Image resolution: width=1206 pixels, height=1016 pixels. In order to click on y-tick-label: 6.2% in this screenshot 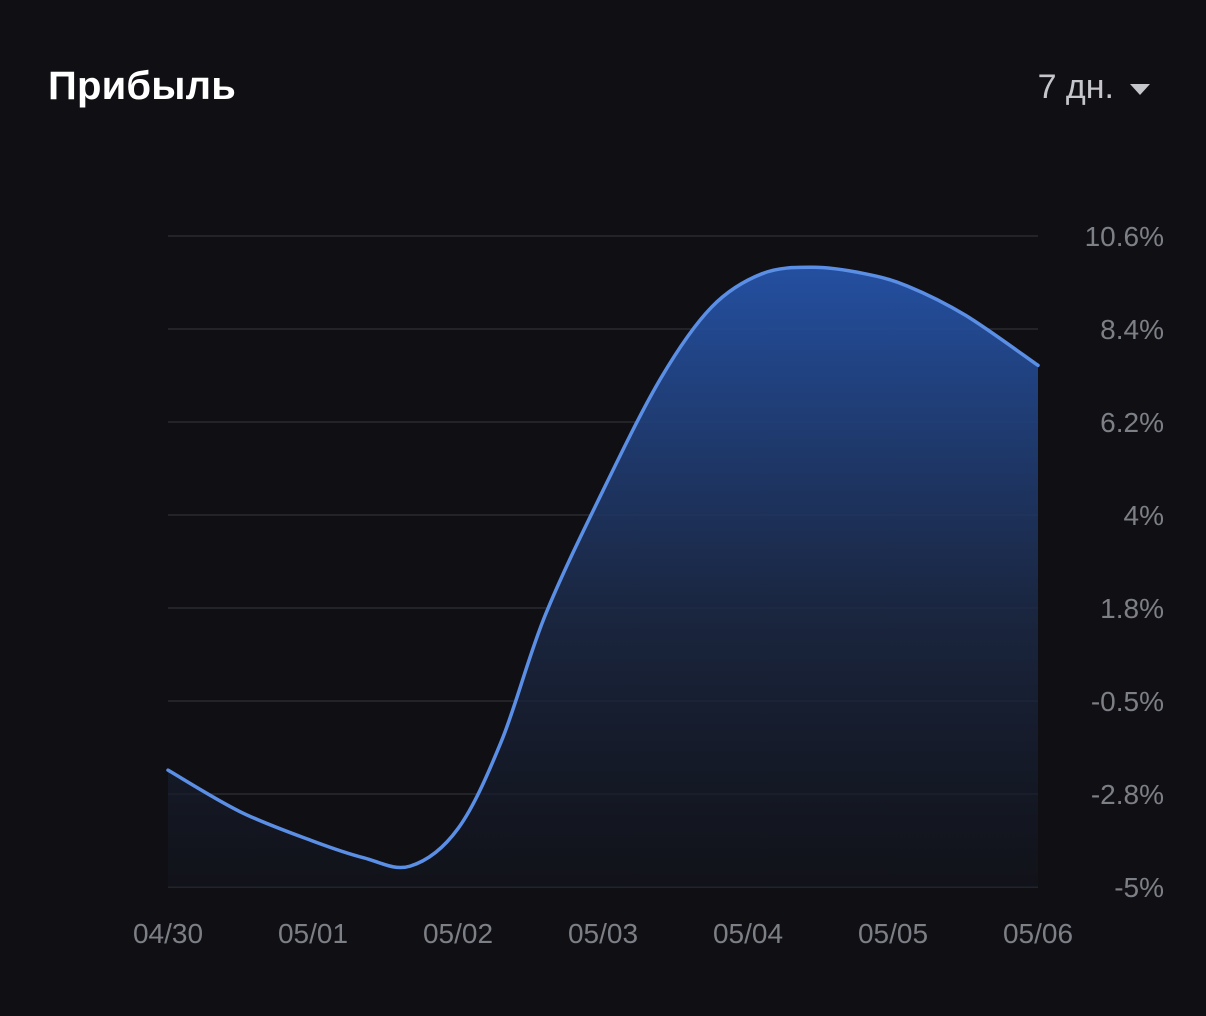, I will do `click(1132, 422)`.